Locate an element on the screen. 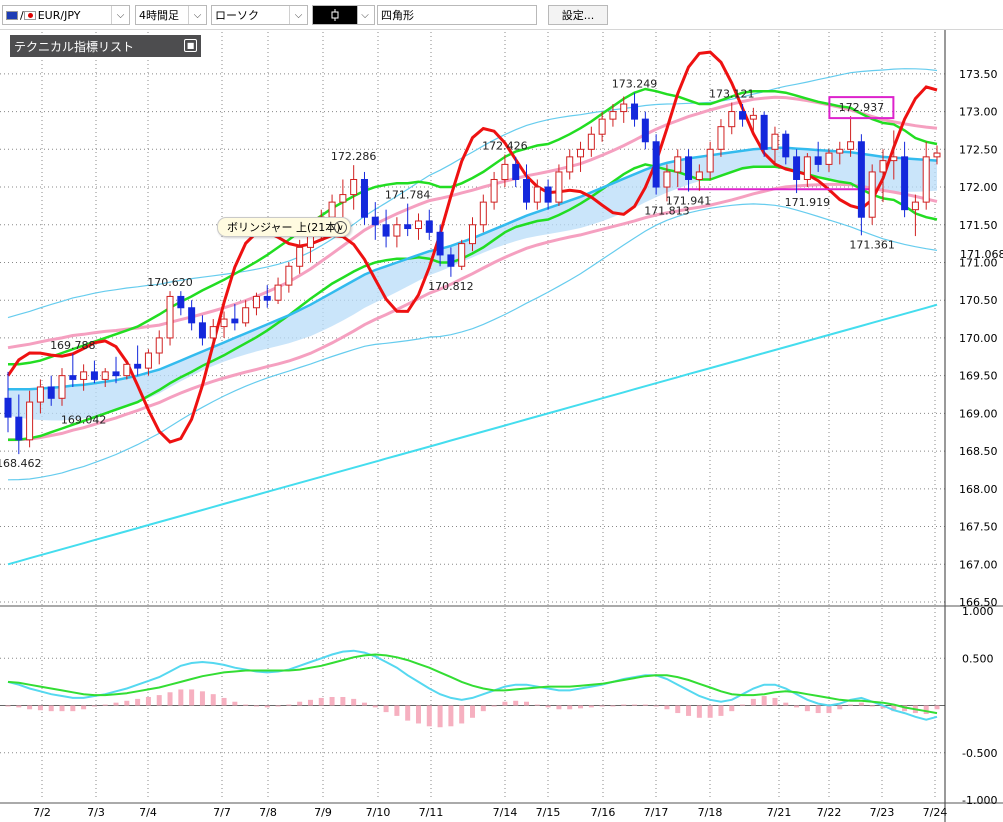 The width and height of the screenshot is (1003, 822). minimize-icon: ■ is located at coordinates (190, 45).